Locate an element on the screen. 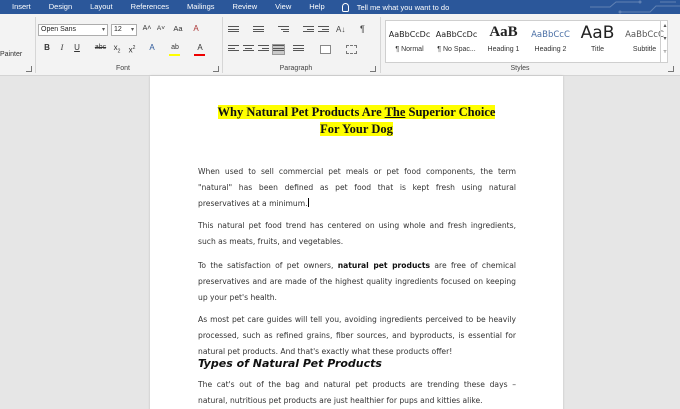  lightbulb-icon is located at coordinates (345, 7).